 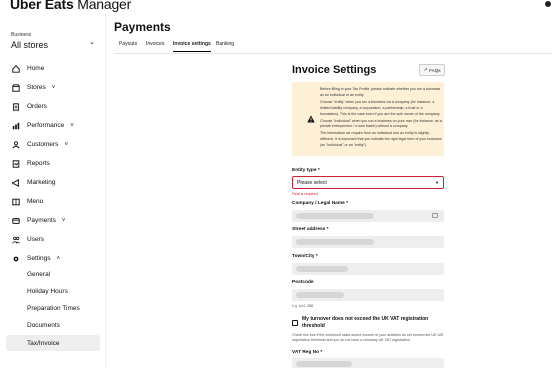 I want to click on sidebar-item-marketing: Marketing, so click(x=53, y=182).